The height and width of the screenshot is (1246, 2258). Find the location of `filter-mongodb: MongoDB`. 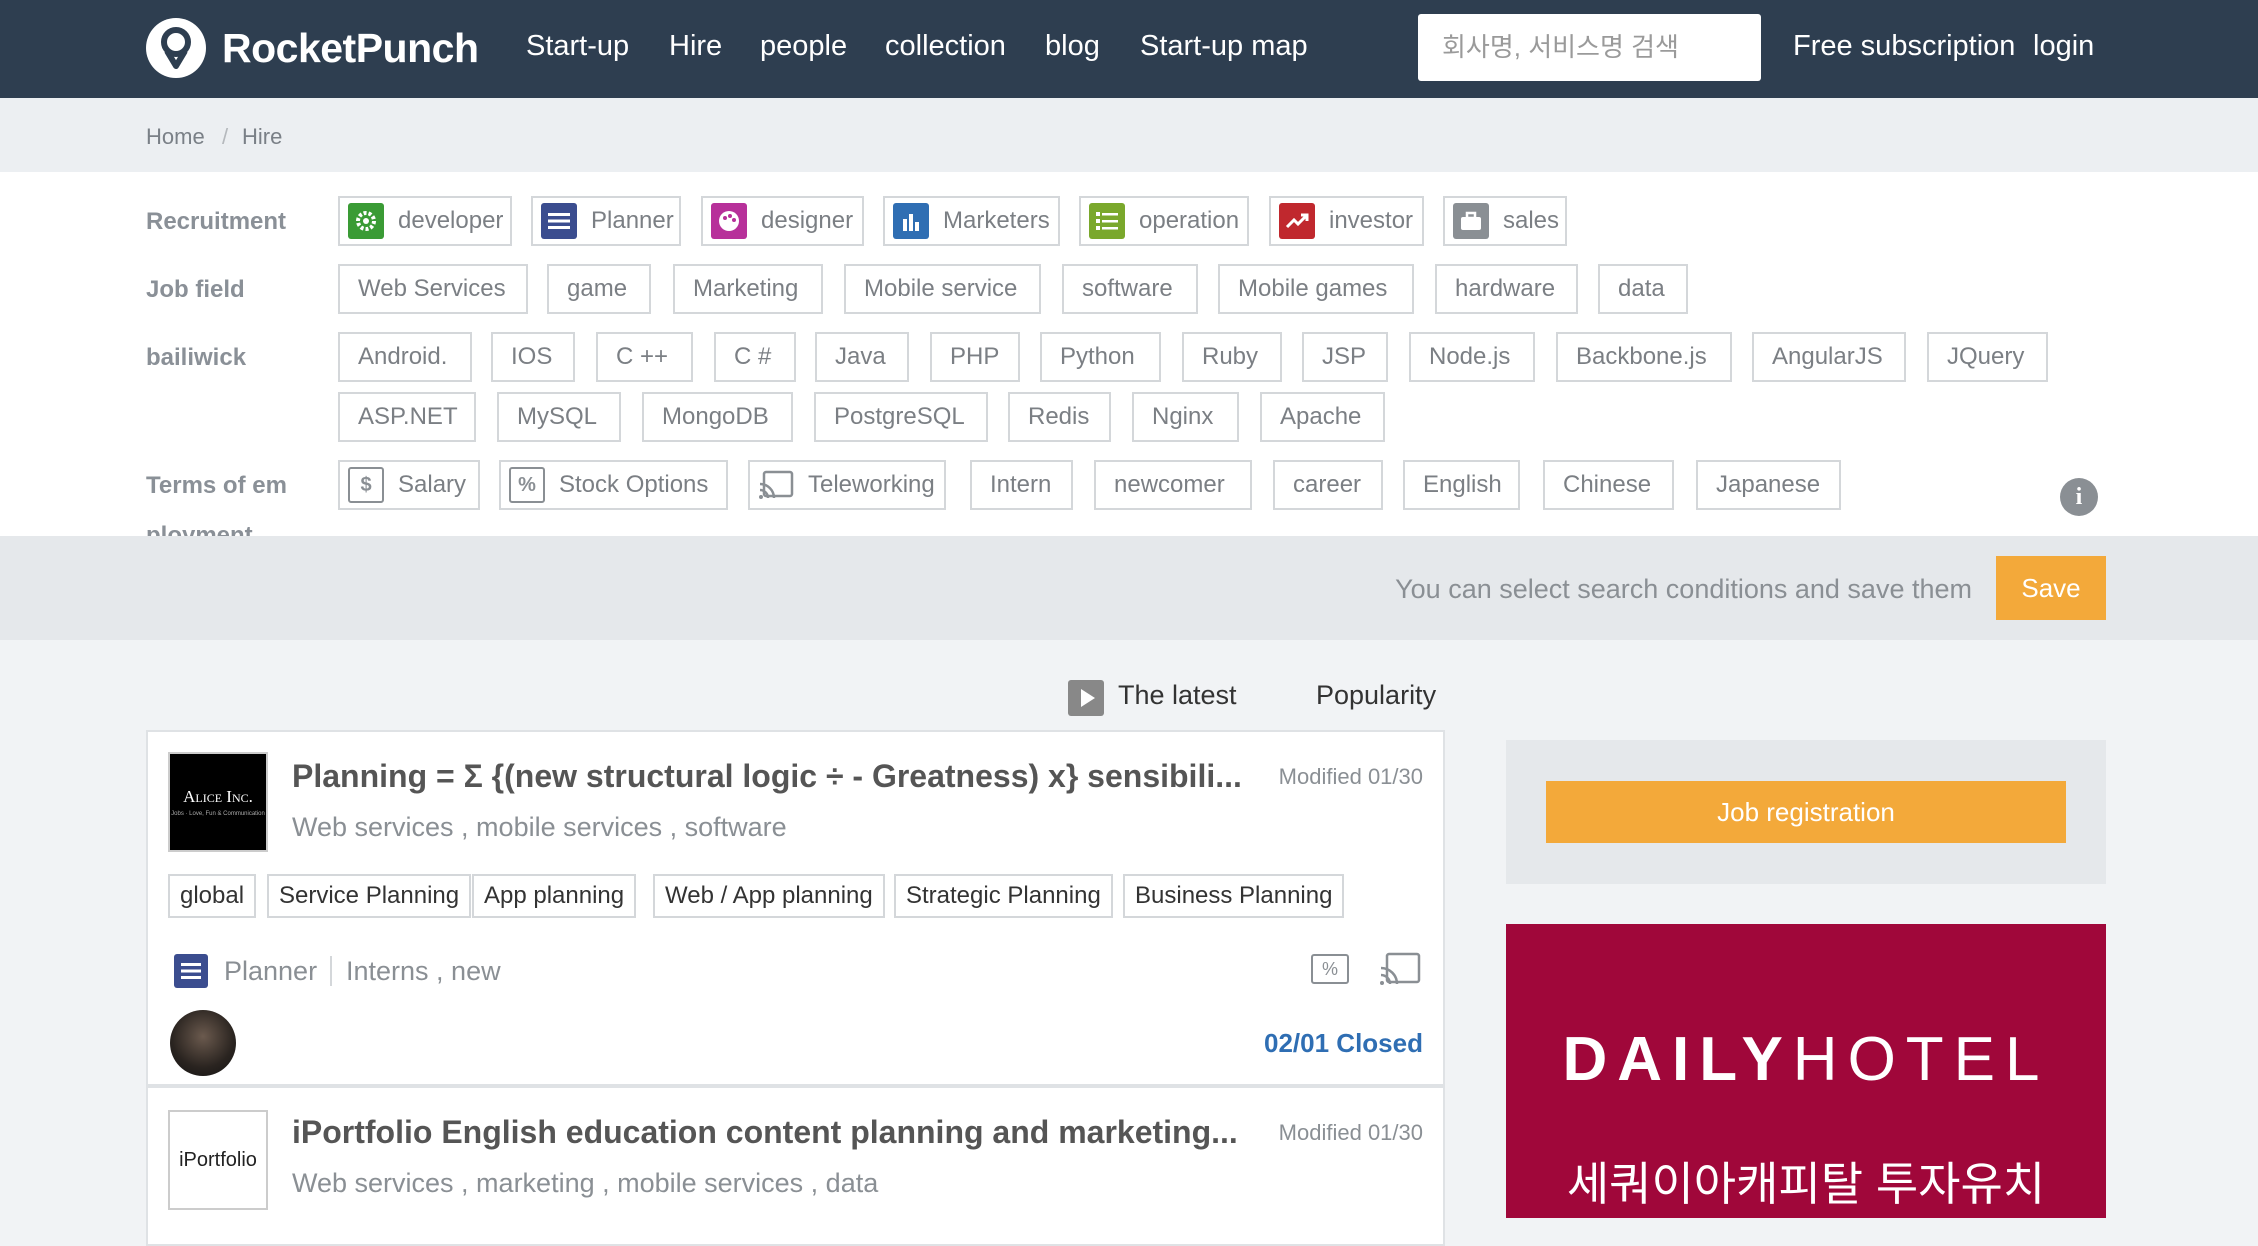

filter-mongodb: MongoDB is located at coordinates (717, 417).